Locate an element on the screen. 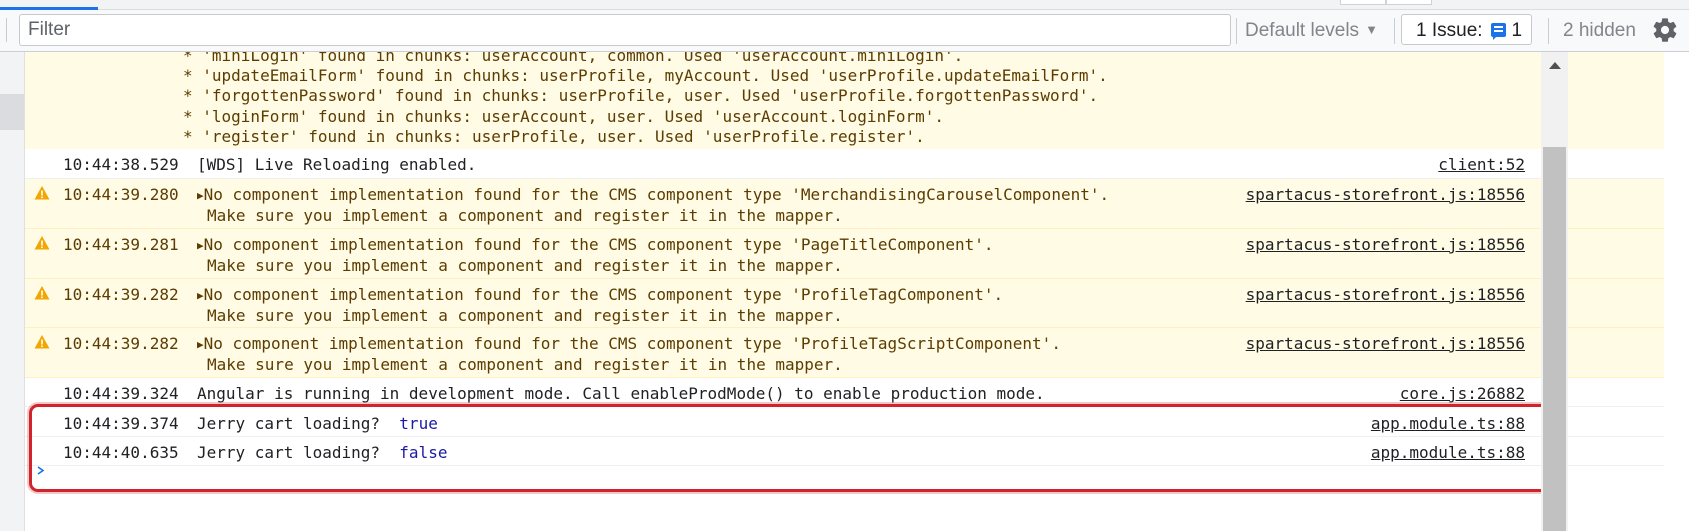  console-toolbar: Default levels ▼ 1 Issue: 1 2 hidden is located at coordinates (844, 31).